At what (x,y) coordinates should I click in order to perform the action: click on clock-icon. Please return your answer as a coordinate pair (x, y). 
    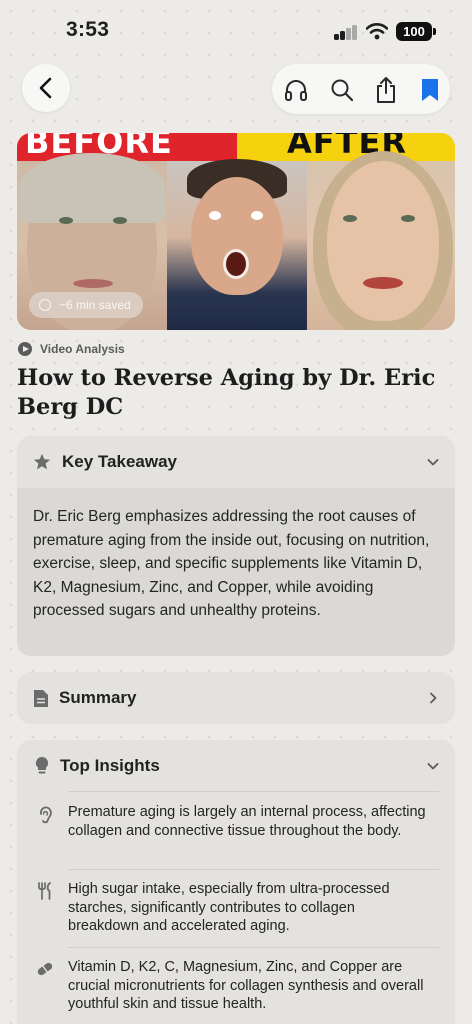
    Looking at the image, I should click on (45, 305).